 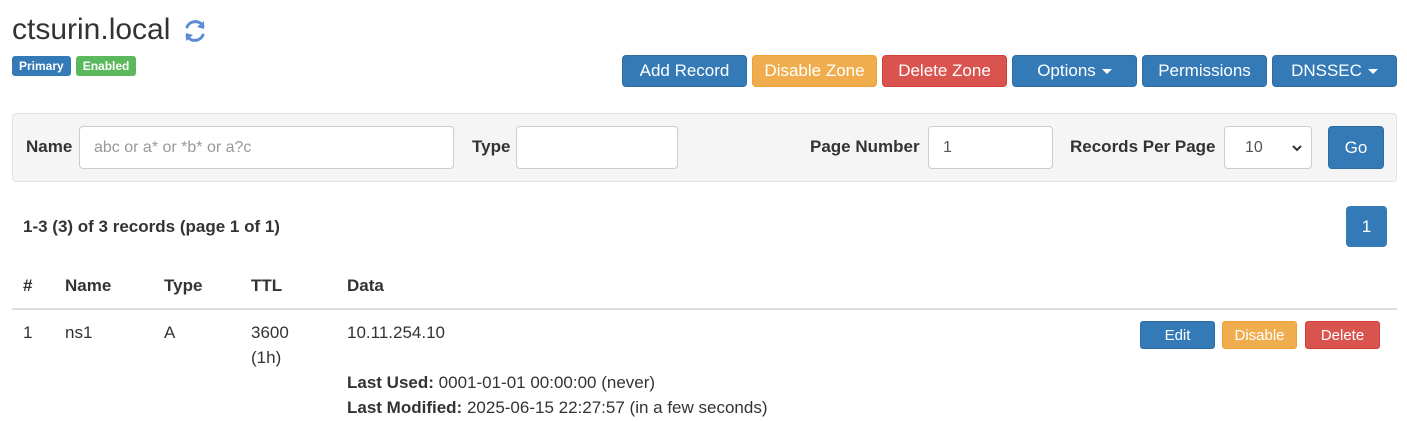 What do you see at coordinates (1143, 146) in the screenshot?
I see `records-per-page-label: Records Per Page` at bounding box center [1143, 146].